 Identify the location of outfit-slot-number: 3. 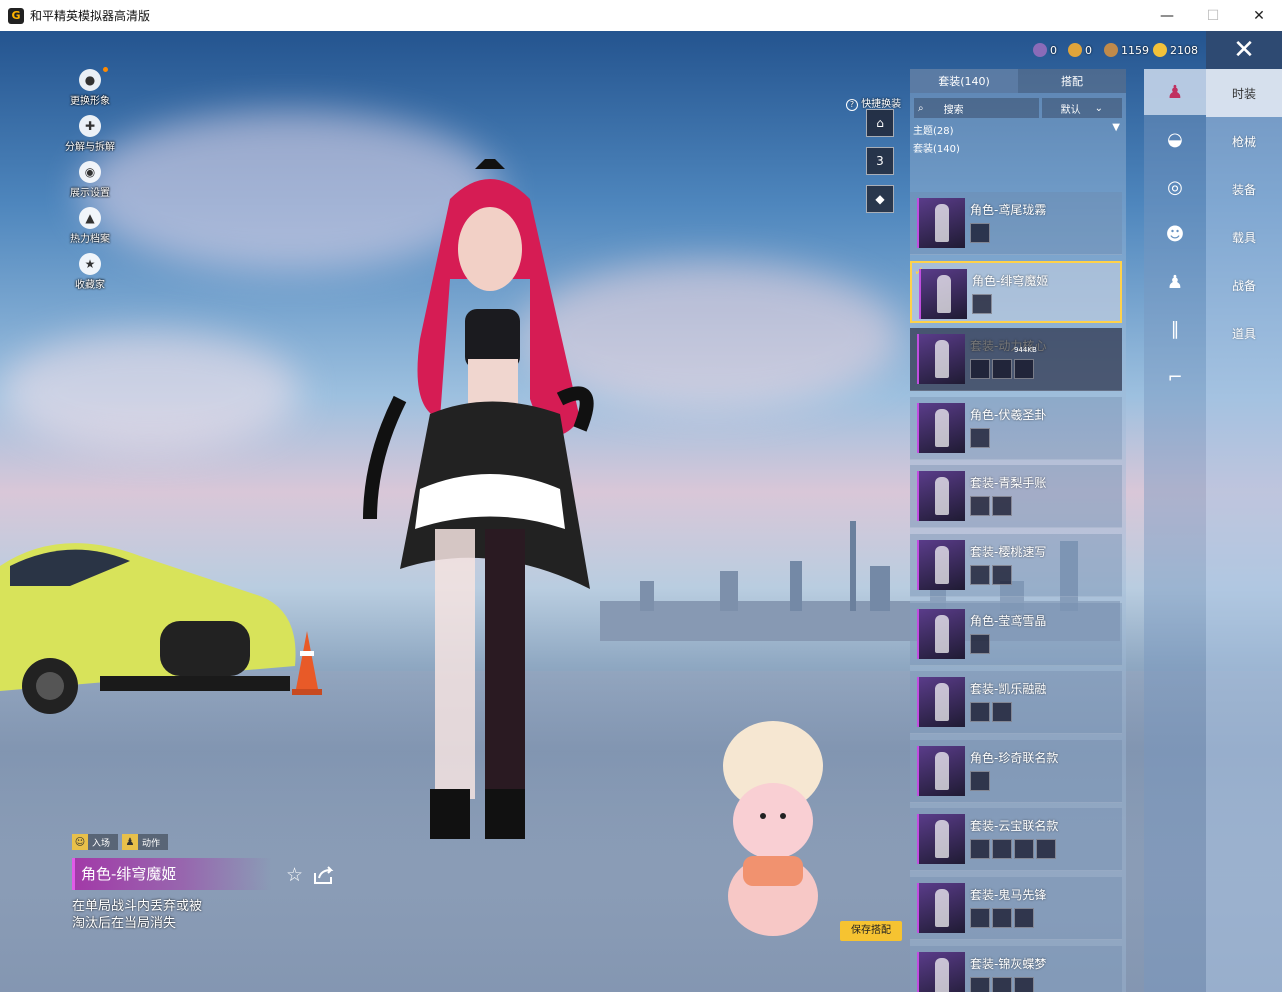
(880, 161).